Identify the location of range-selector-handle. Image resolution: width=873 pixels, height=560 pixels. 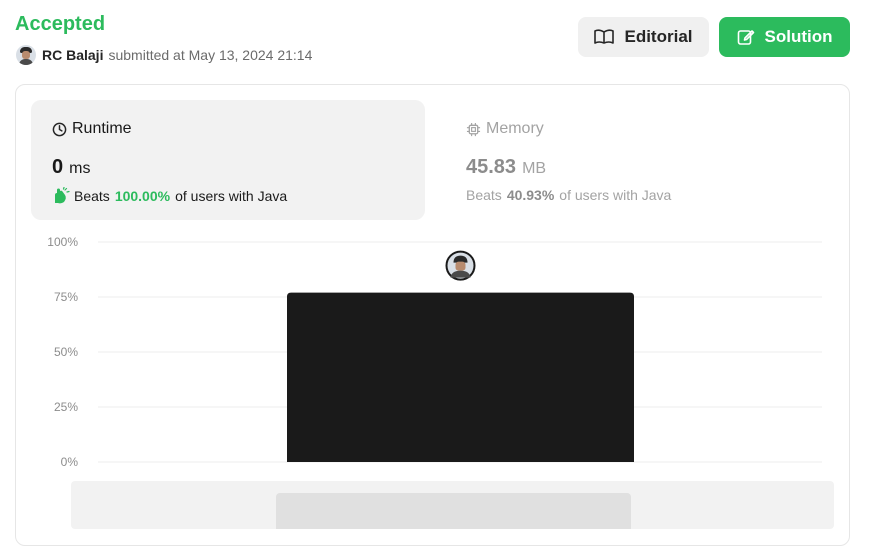
(453, 511).